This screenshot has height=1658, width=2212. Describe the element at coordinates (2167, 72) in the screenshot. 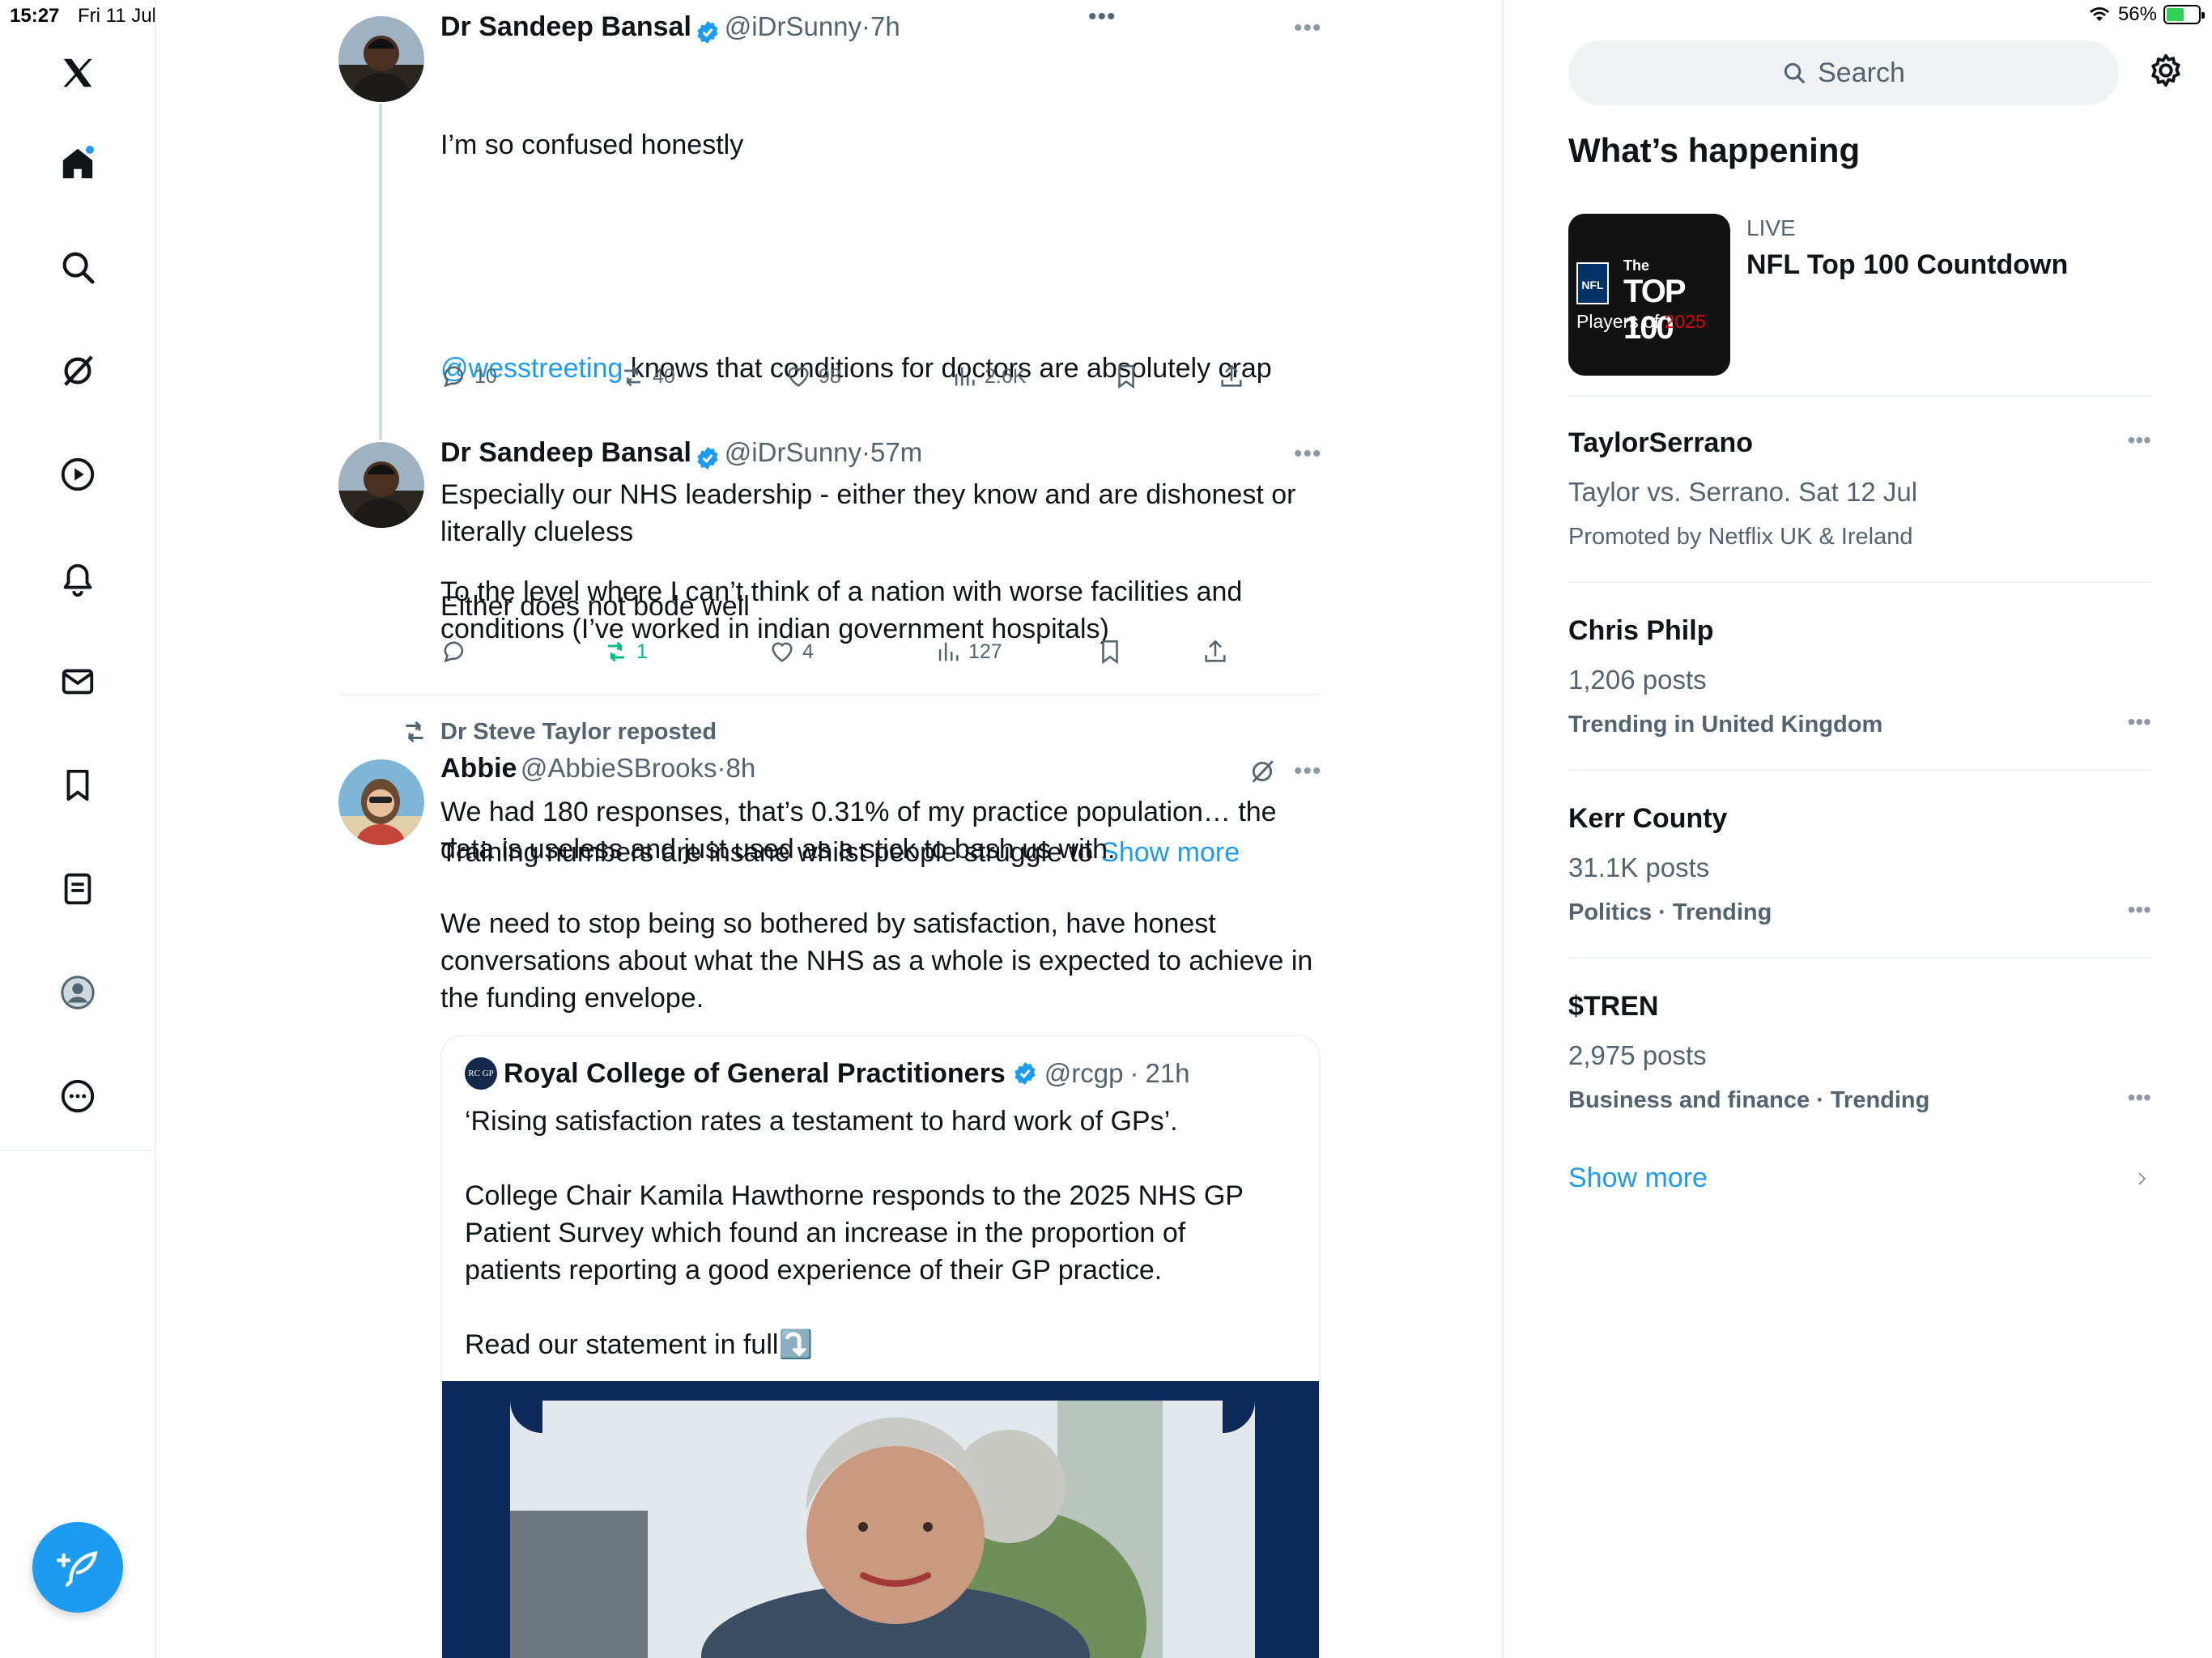

I see `settings-button` at that location.